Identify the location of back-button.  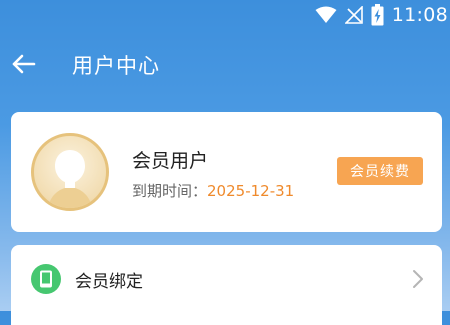
(24, 64).